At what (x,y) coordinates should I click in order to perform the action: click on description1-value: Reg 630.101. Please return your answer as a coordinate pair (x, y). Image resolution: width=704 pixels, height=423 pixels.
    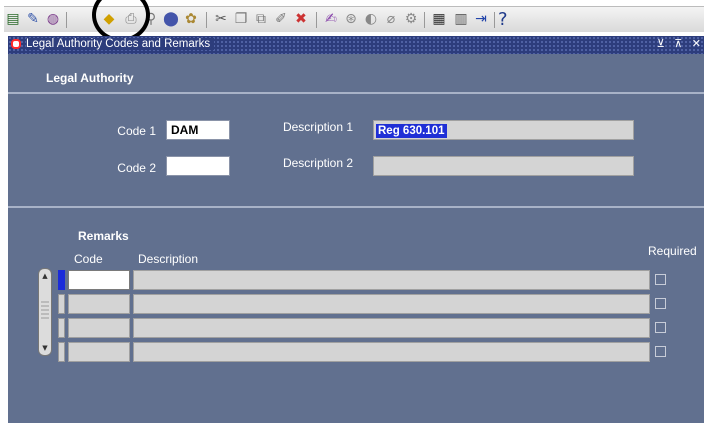
    Looking at the image, I should click on (411, 131).